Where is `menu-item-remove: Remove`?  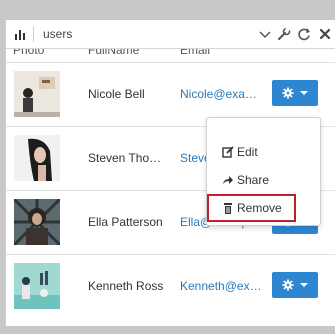 menu-item-remove: Remove is located at coordinates (251, 208).